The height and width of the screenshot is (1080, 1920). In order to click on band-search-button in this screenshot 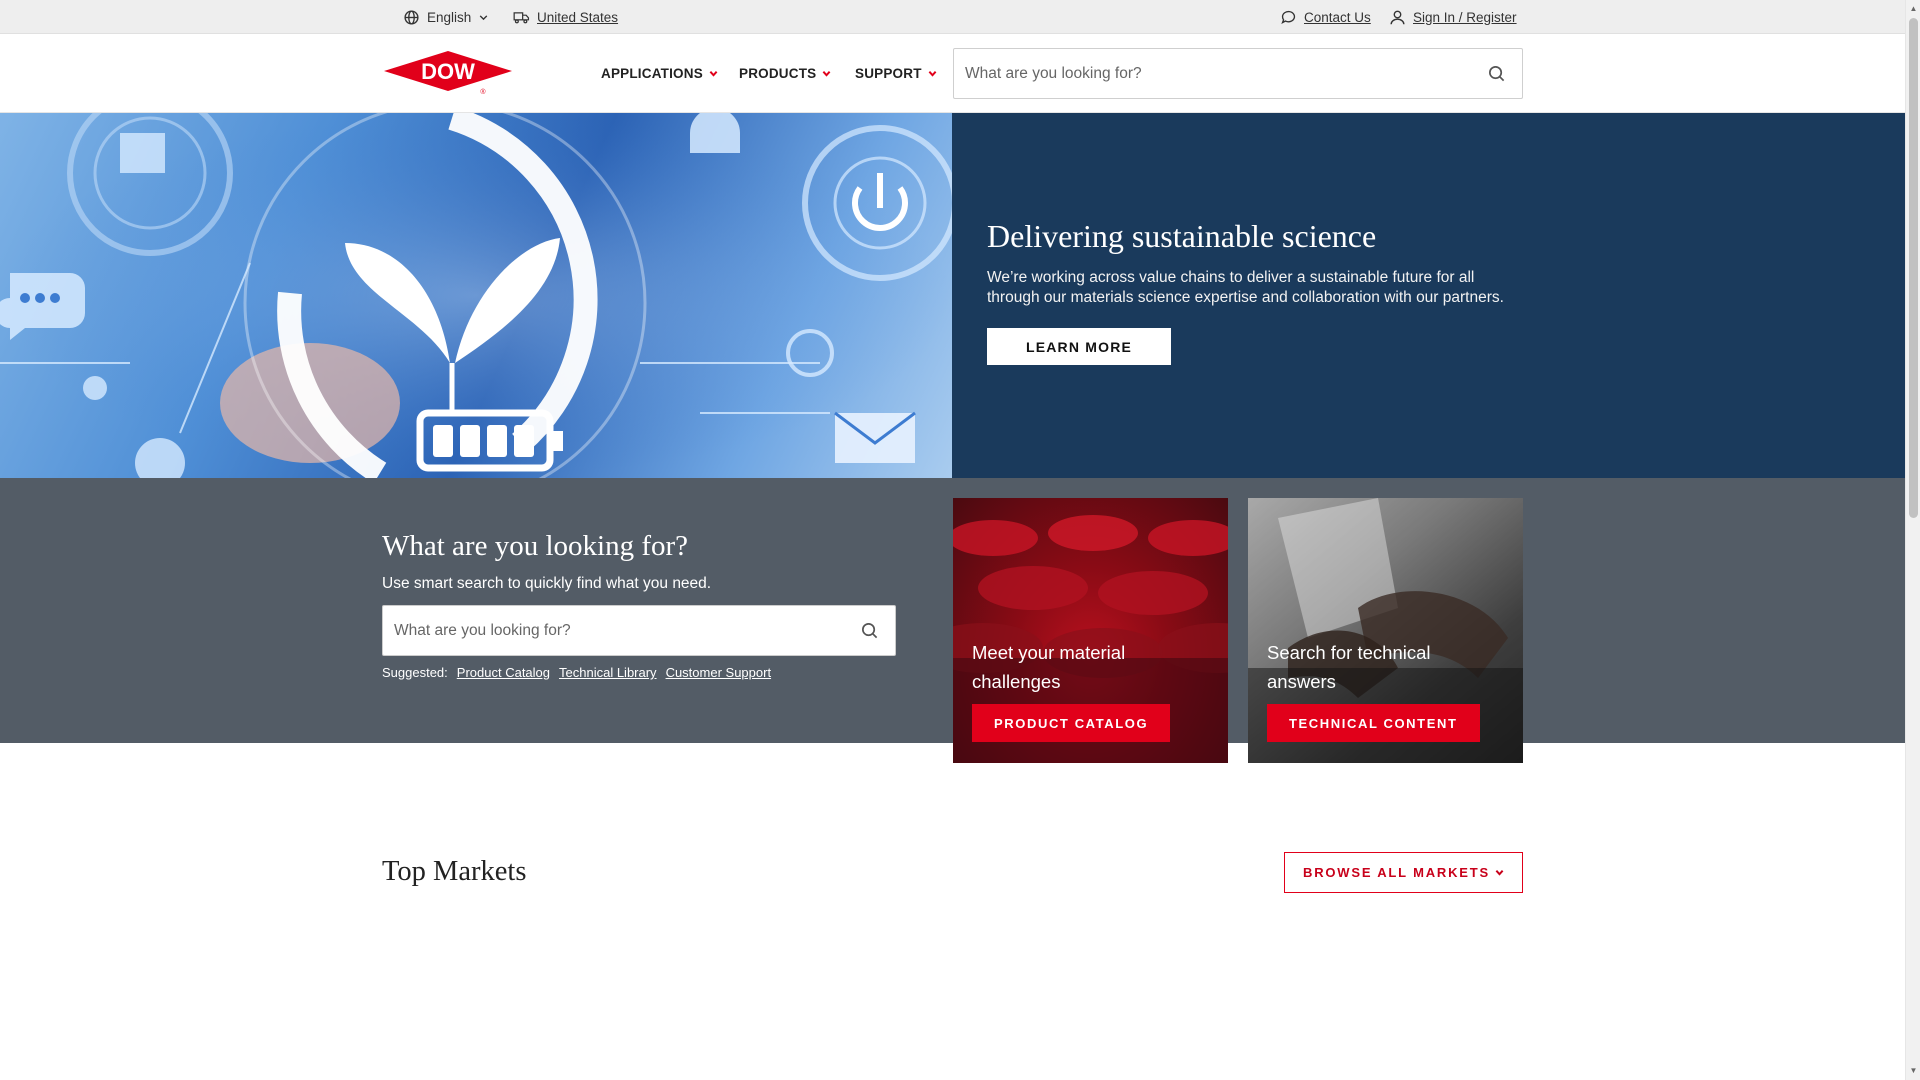, I will do `click(869, 630)`.